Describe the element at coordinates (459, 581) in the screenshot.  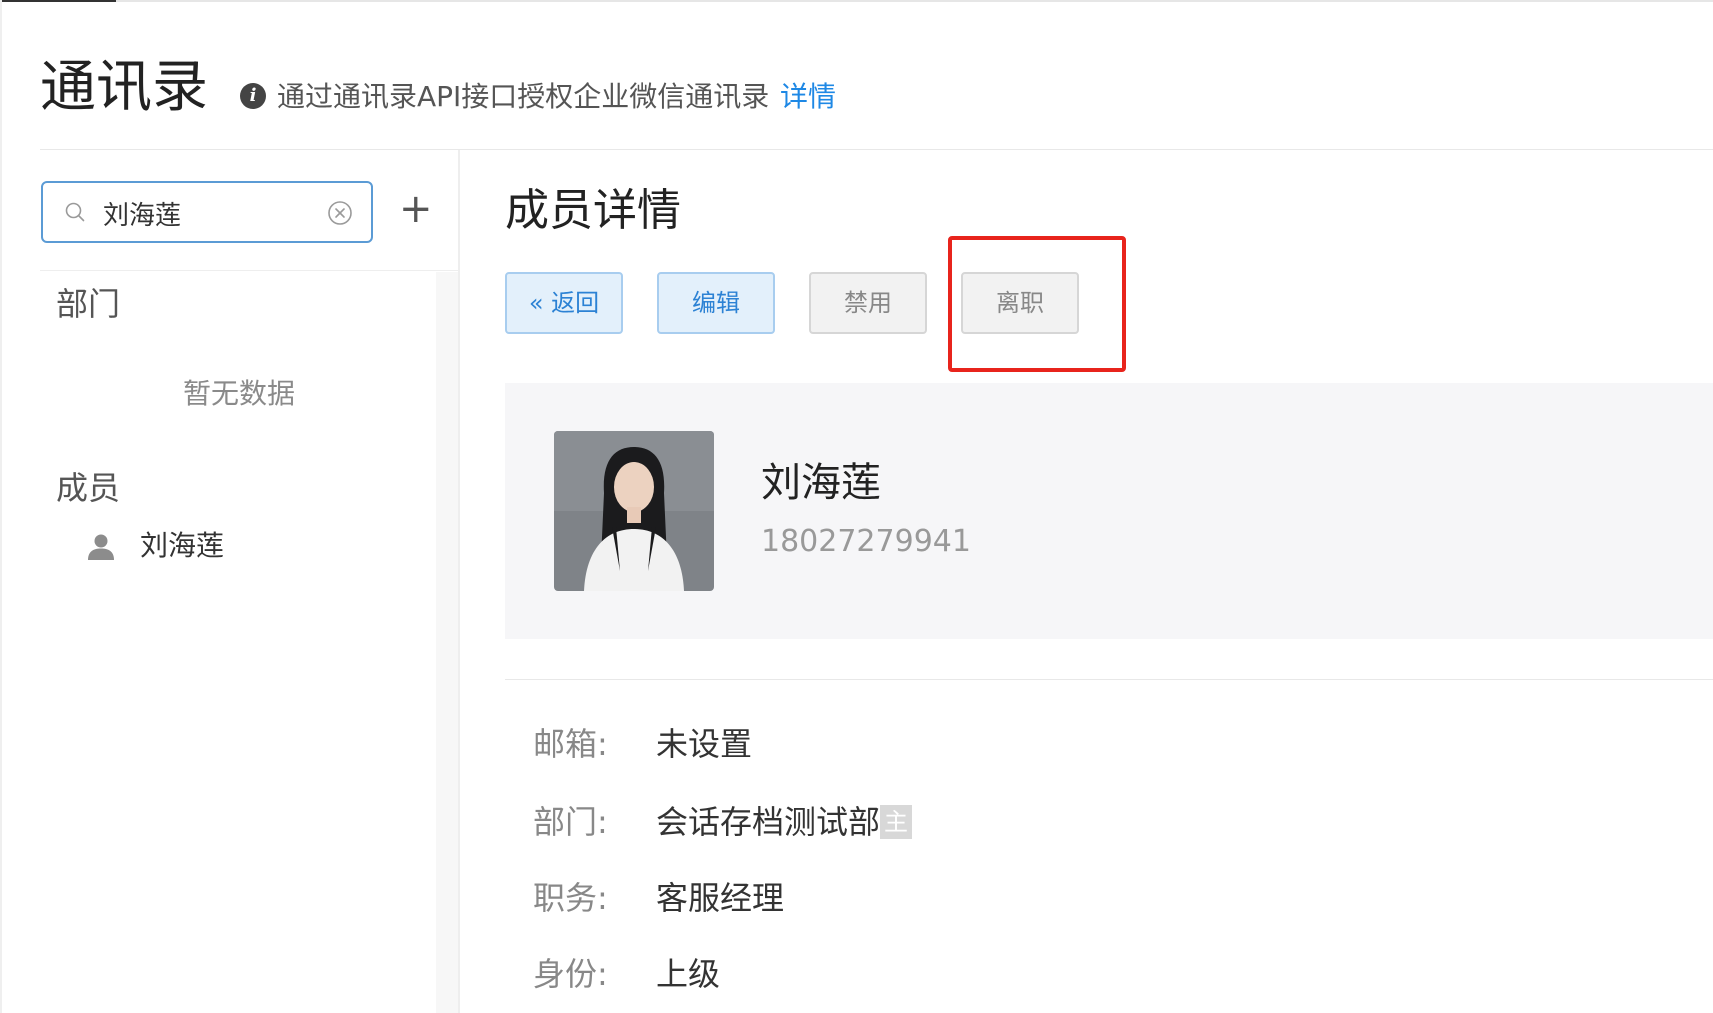
I see `sidebar-divider` at that location.